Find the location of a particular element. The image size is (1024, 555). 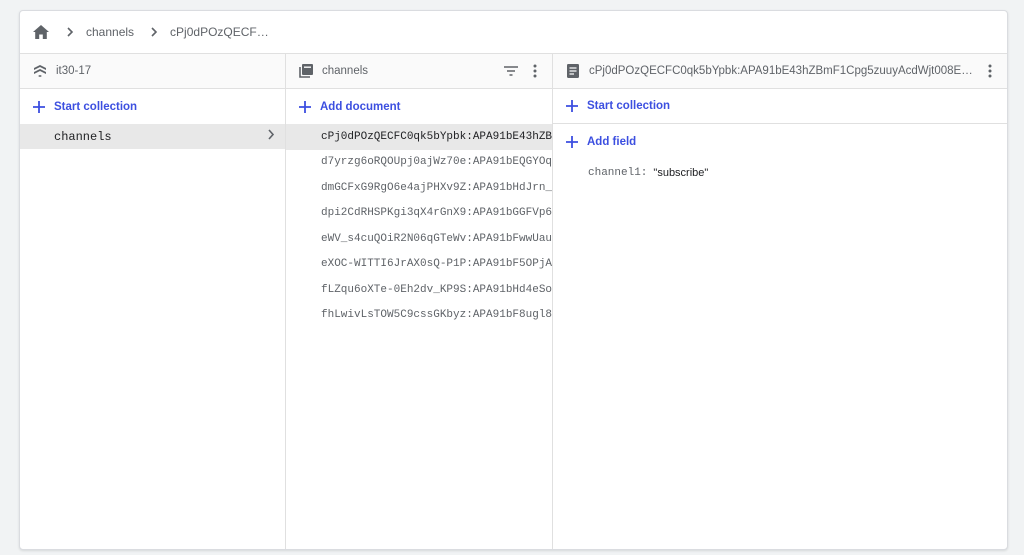

document-item: cPj0dPOzQECFC0qk5bYpbk:APA91bE43hZB is located at coordinates (419, 137).